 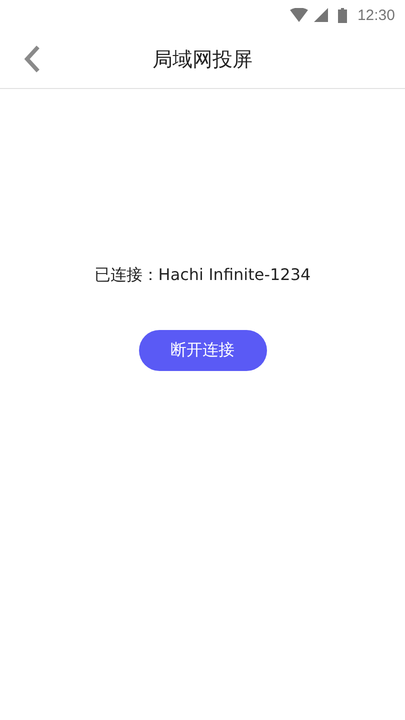 I want to click on signal-icon, so click(x=321, y=15).